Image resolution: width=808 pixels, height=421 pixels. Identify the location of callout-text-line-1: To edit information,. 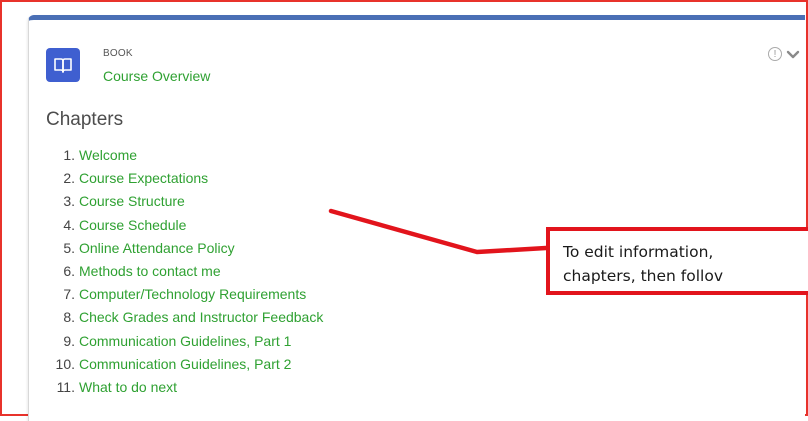
(638, 252).